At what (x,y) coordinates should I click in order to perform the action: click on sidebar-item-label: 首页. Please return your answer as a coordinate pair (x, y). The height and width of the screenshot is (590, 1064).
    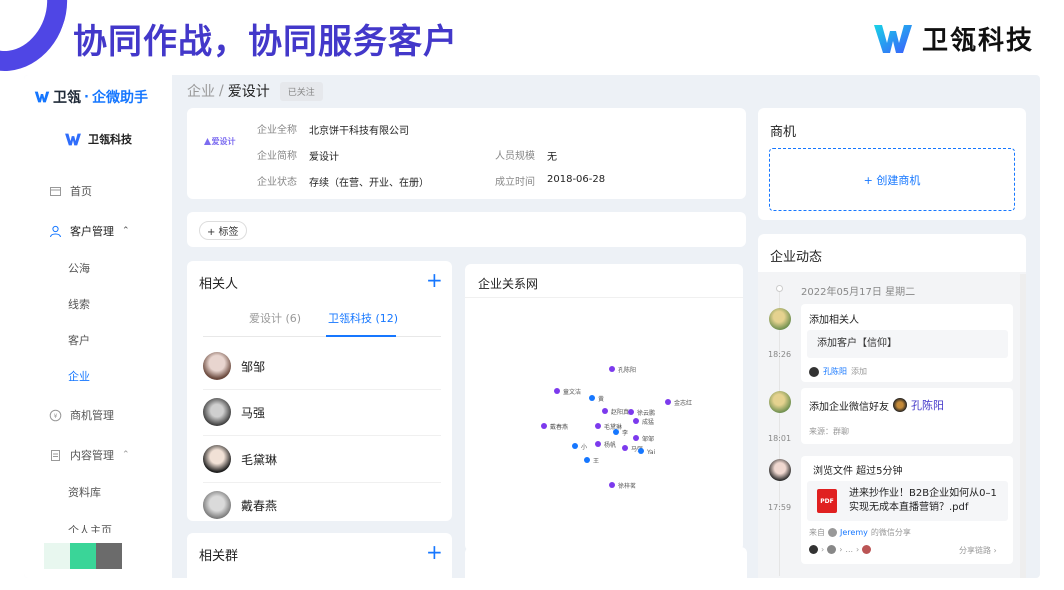
    Looking at the image, I should click on (81, 191).